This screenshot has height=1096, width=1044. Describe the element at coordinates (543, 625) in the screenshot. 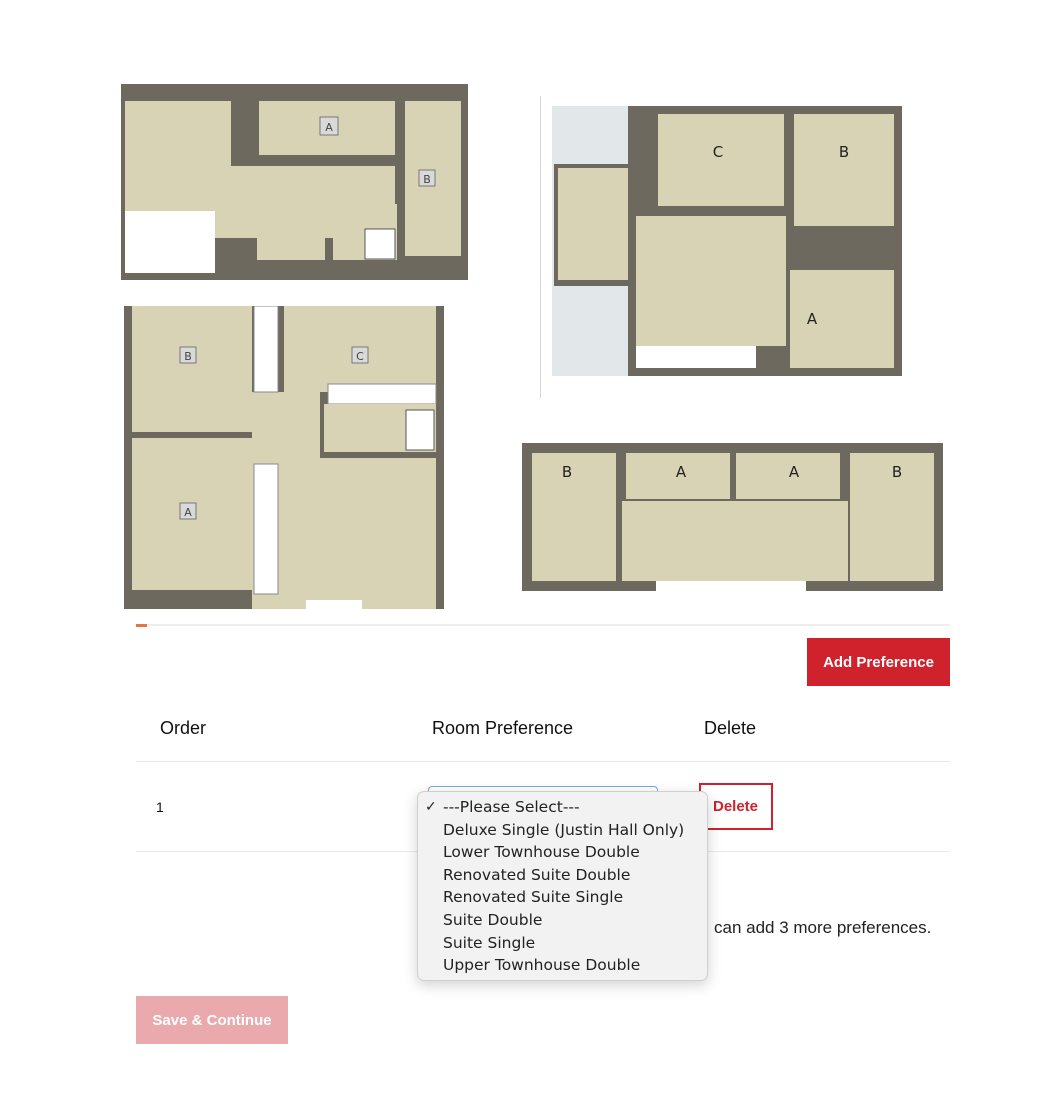

I see `progress-track` at that location.